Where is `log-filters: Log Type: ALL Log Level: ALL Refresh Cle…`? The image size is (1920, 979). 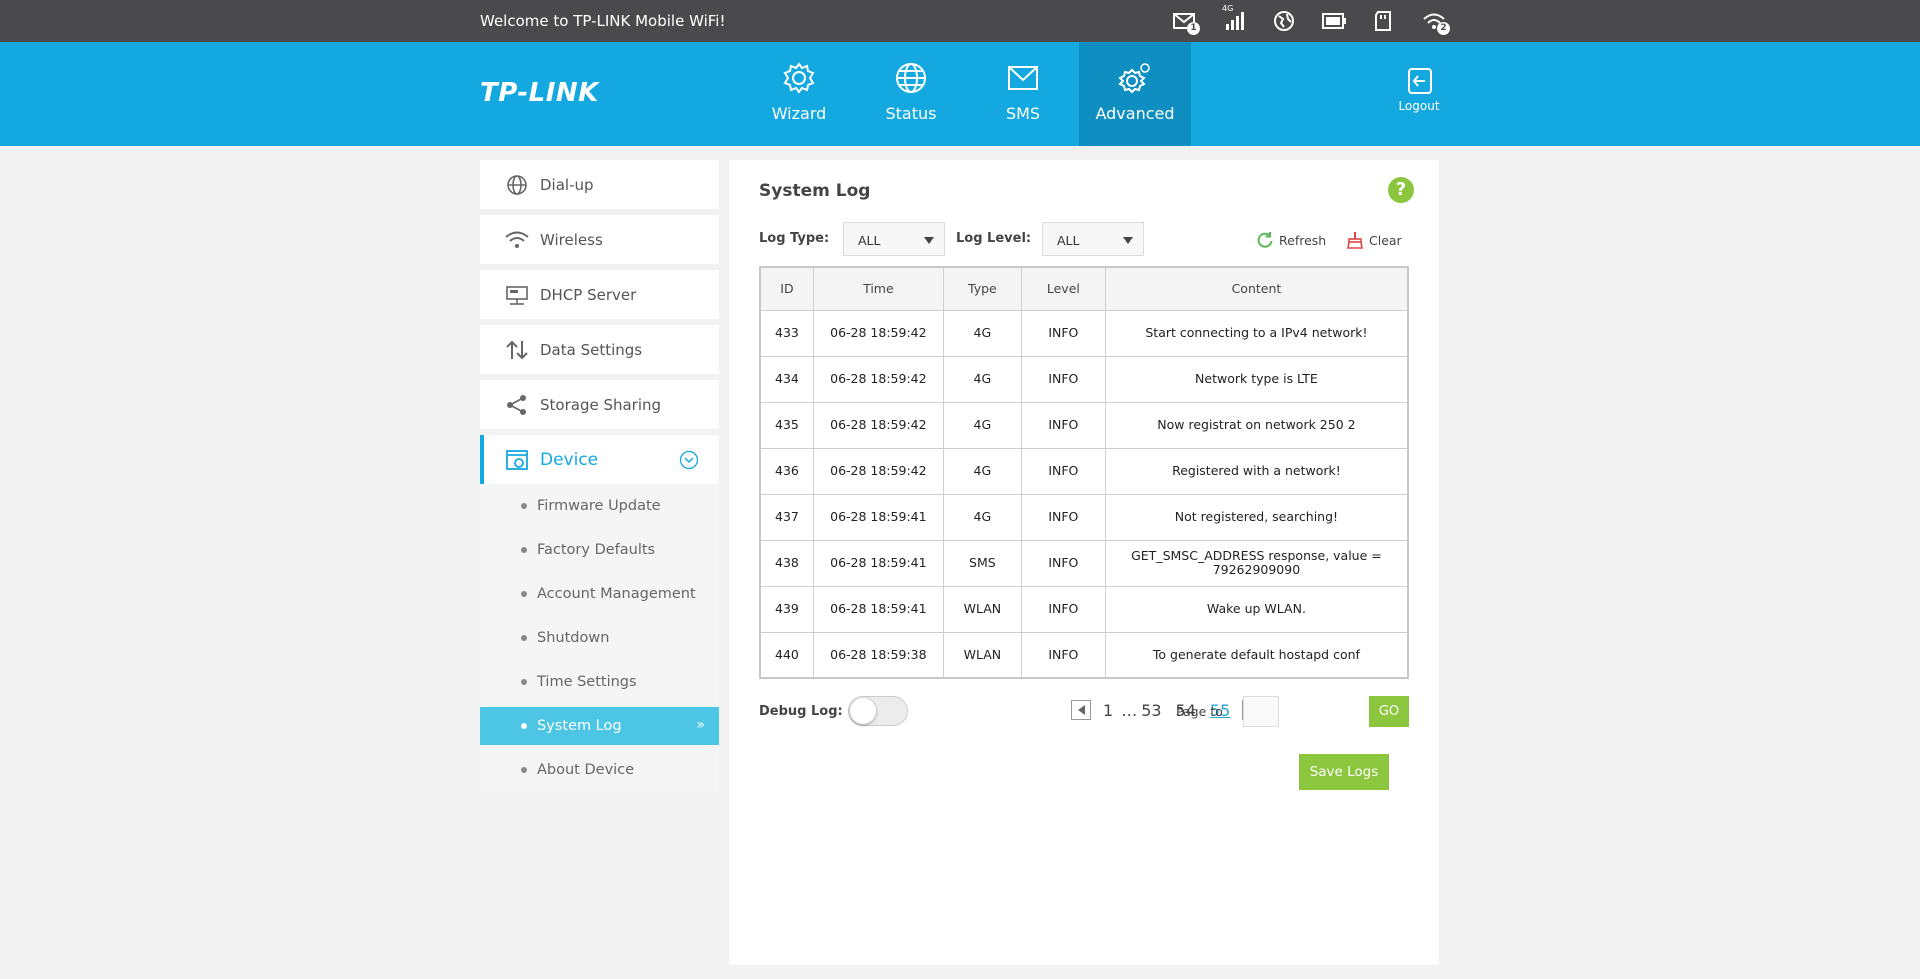
log-filters: Log Type: ALL Log Level: ALL Refresh Cle… is located at coordinates (1087, 239).